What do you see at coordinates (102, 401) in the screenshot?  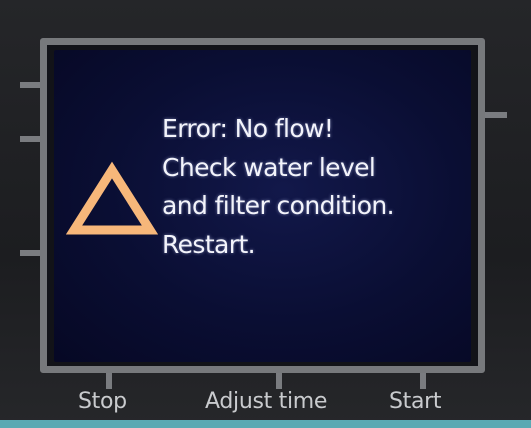 I see `stop-button: Stop` at bounding box center [102, 401].